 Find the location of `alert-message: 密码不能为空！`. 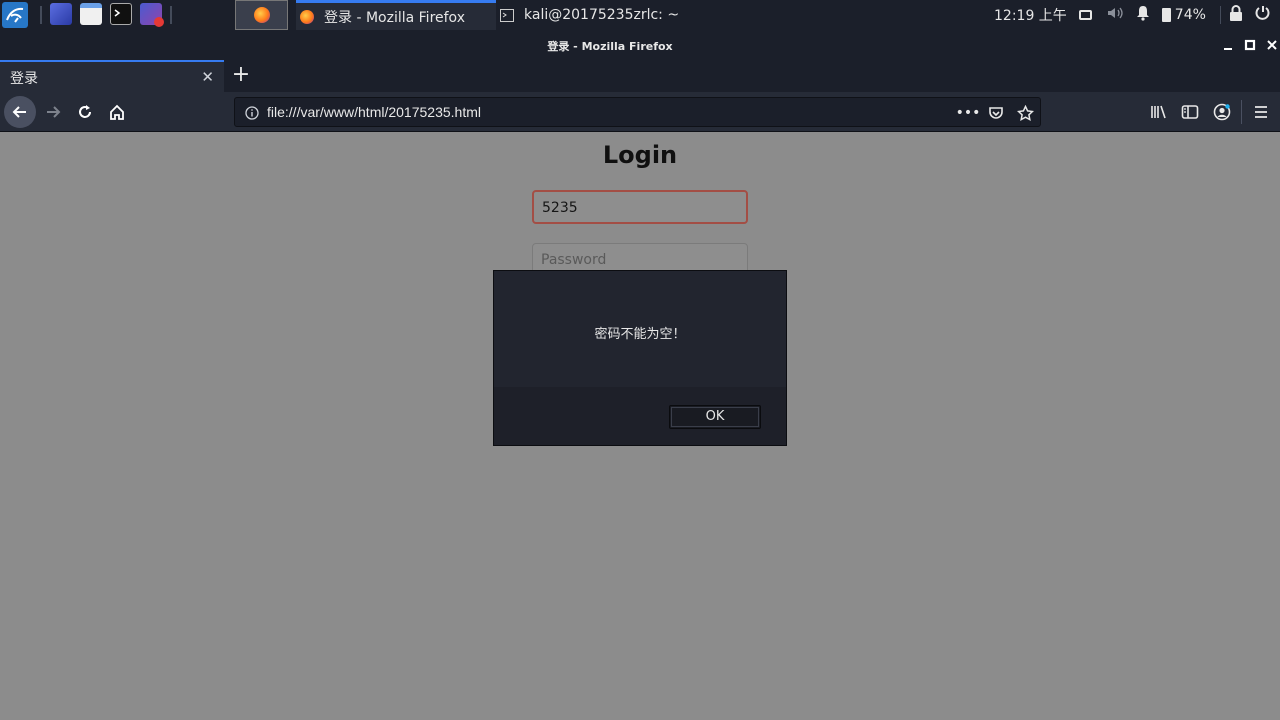

alert-message: 密码不能为空！ is located at coordinates (640, 334).